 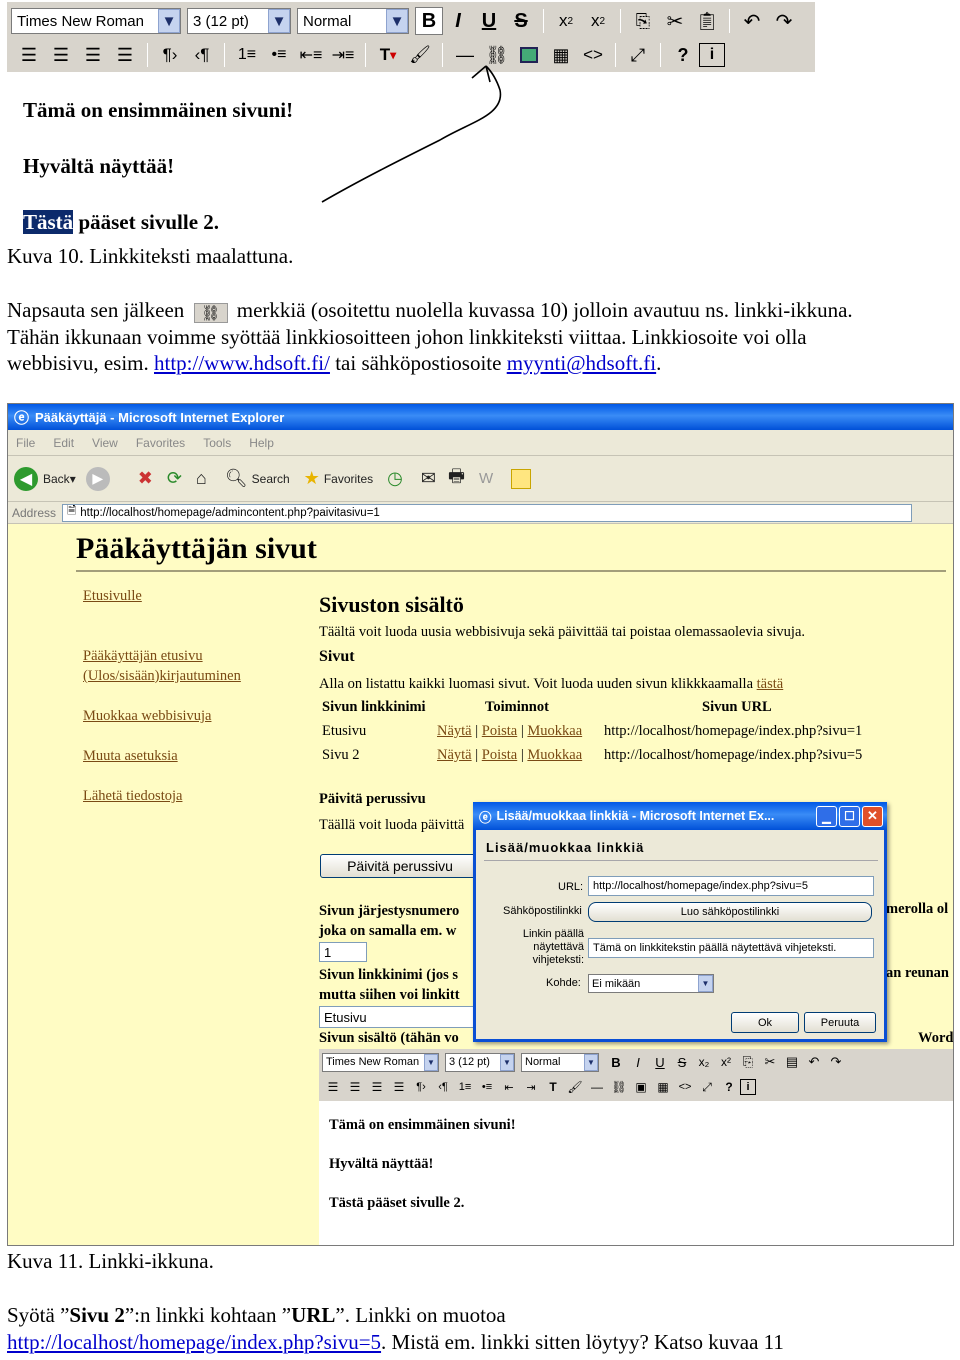 What do you see at coordinates (581, 363) in the screenshot?
I see `email-link: myynti@hdsoft.fi` at bounding box center [581, 363].